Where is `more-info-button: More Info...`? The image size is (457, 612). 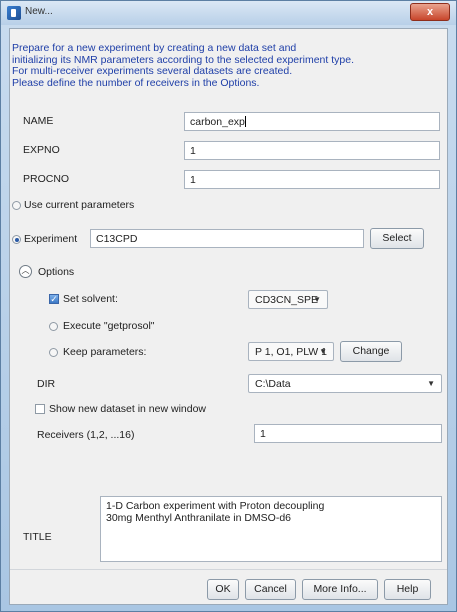 more-info-button: More Info... is located at coordinates (340, 589).